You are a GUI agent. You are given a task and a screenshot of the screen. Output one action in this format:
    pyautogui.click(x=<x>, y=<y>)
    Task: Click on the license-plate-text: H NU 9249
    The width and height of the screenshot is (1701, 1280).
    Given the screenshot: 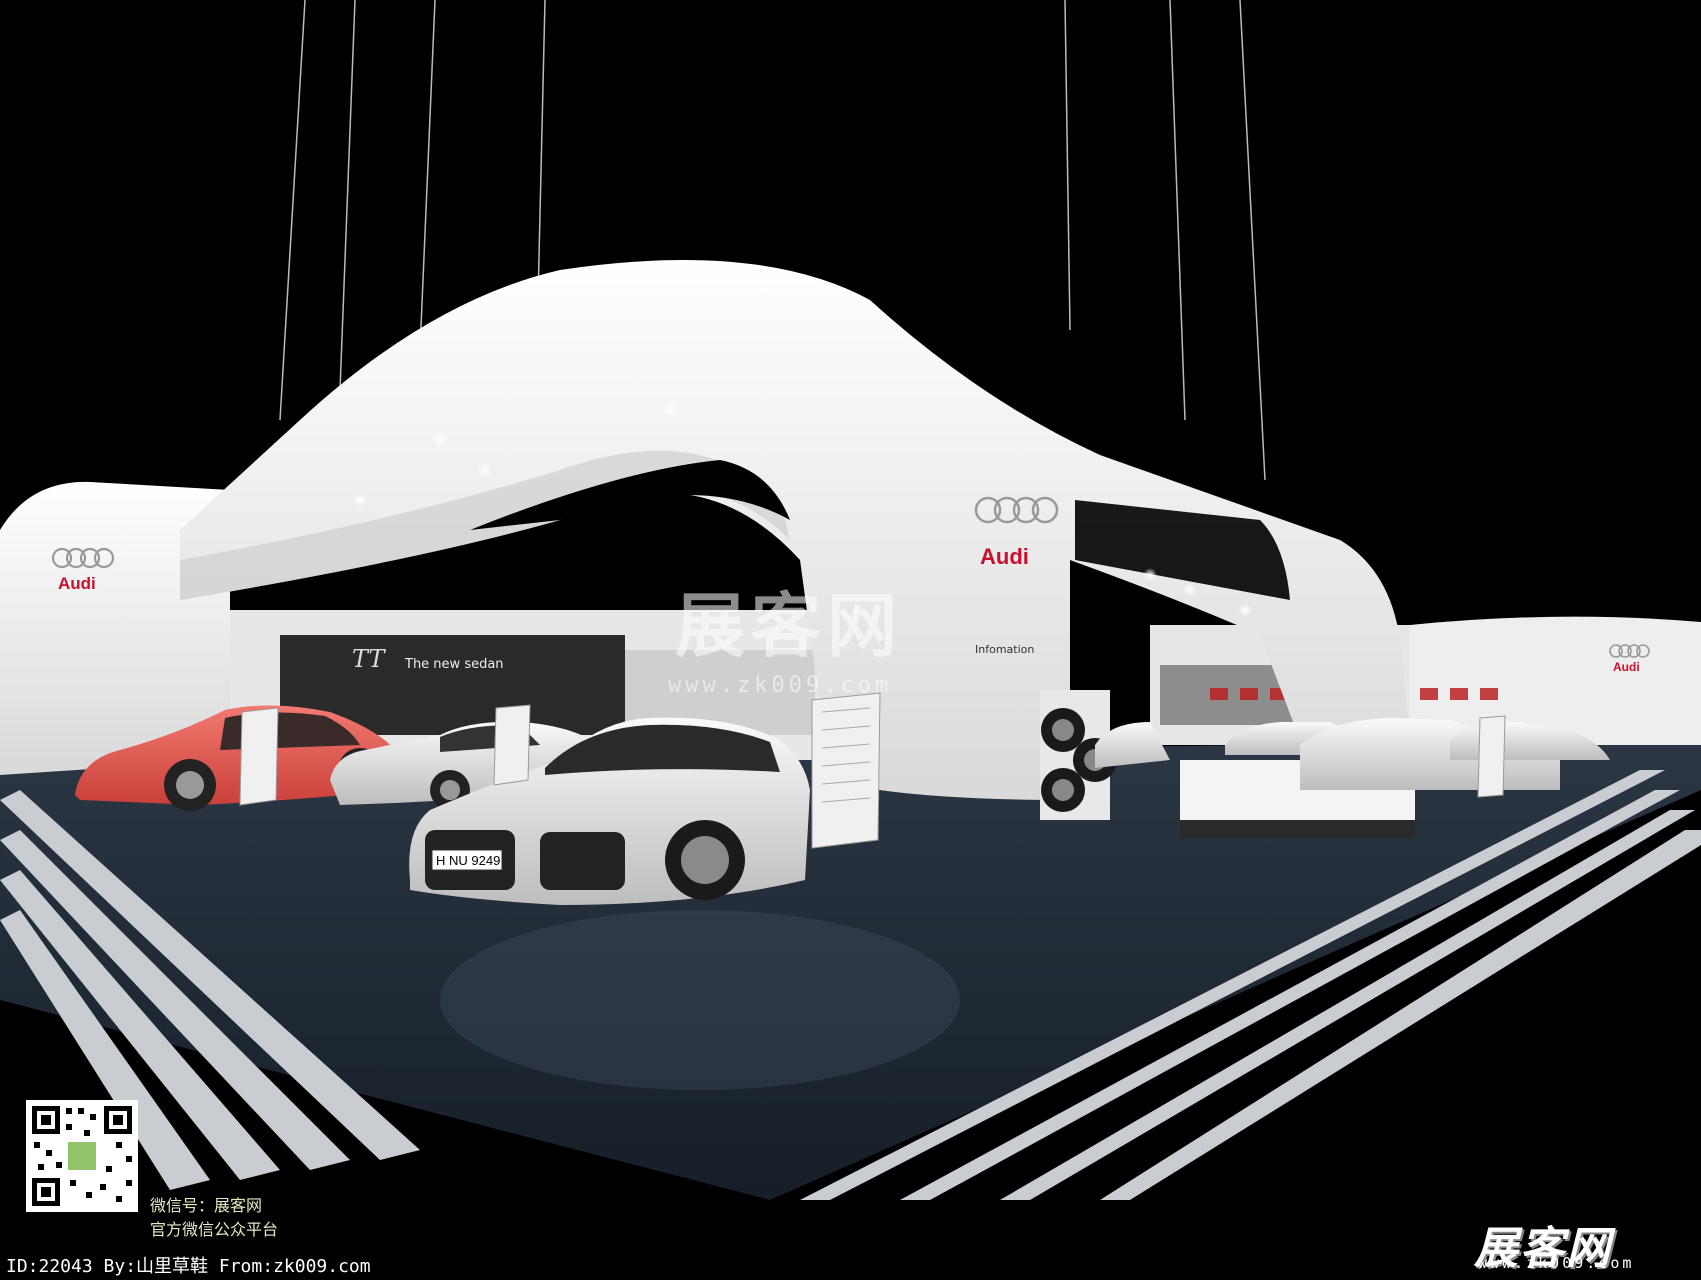 What is the action you would take?
    pyautogui.click(x=468, y=860)
    